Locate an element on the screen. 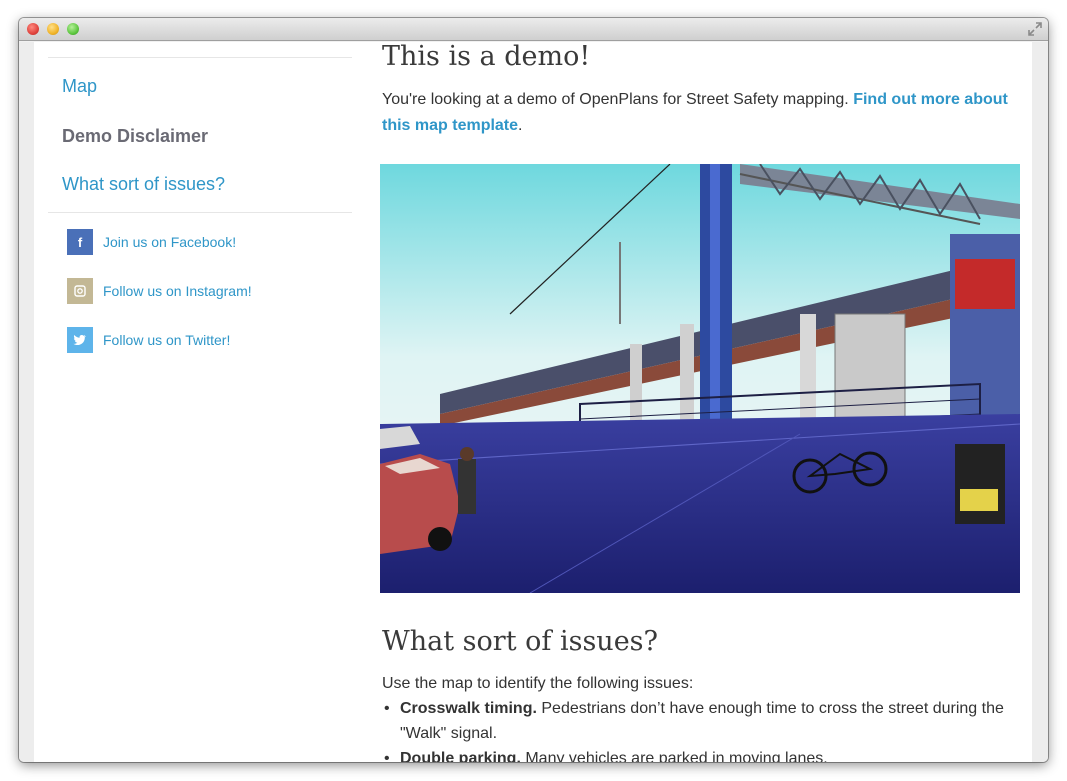 This screenshot has height=781, width=1067. issue-term: Crosswalk timing. is located at coordinates (468, 708).